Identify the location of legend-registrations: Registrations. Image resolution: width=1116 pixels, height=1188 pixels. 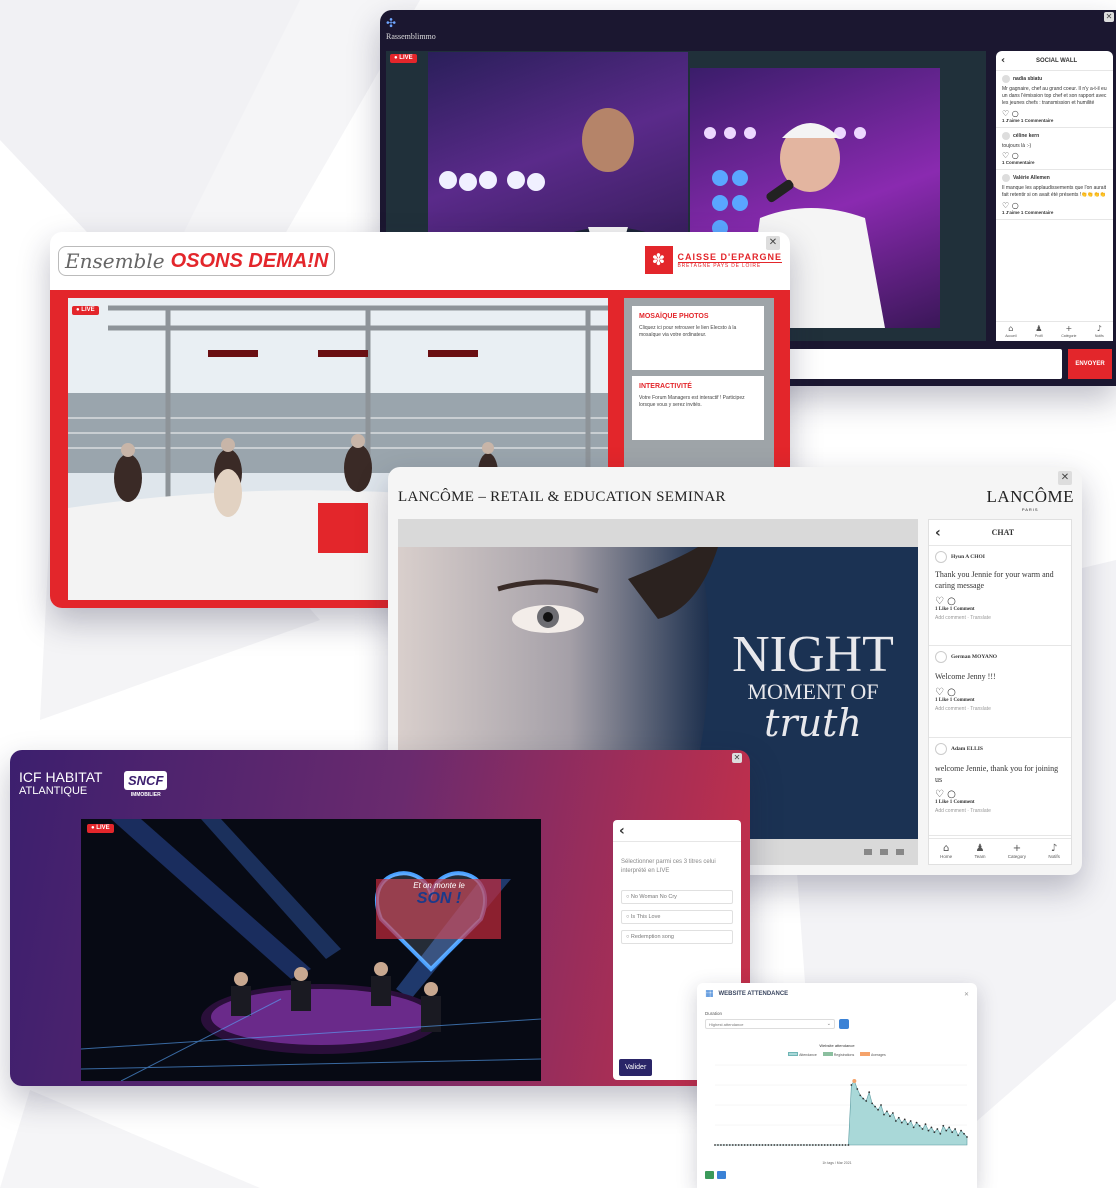
(838, 1054).